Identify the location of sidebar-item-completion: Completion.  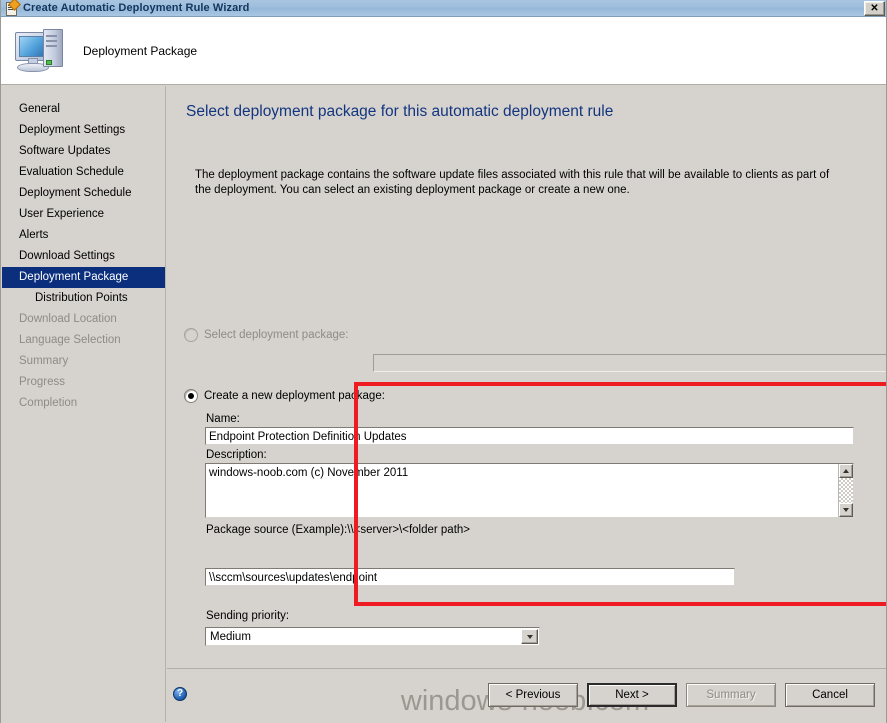
(48, 403).